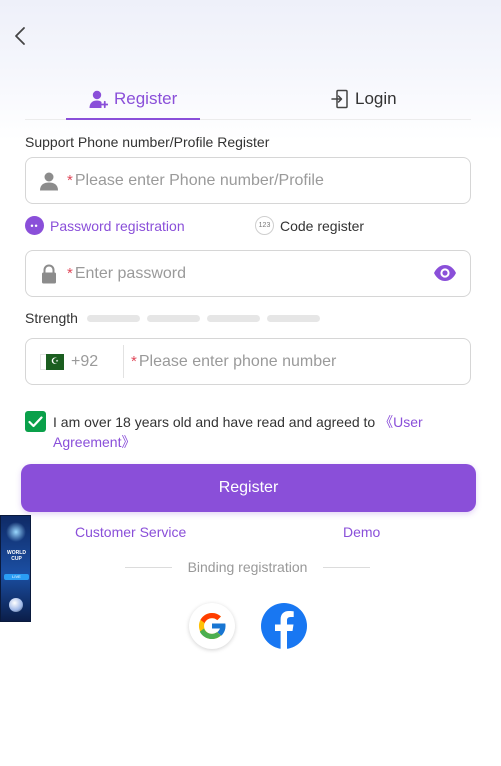 This screenshot has height=766, width=501. What do you see at coordinates (52, 361) in the screenshot?
I see `pakistan-flag-icon: ☪` at bounding box center [52, 361].